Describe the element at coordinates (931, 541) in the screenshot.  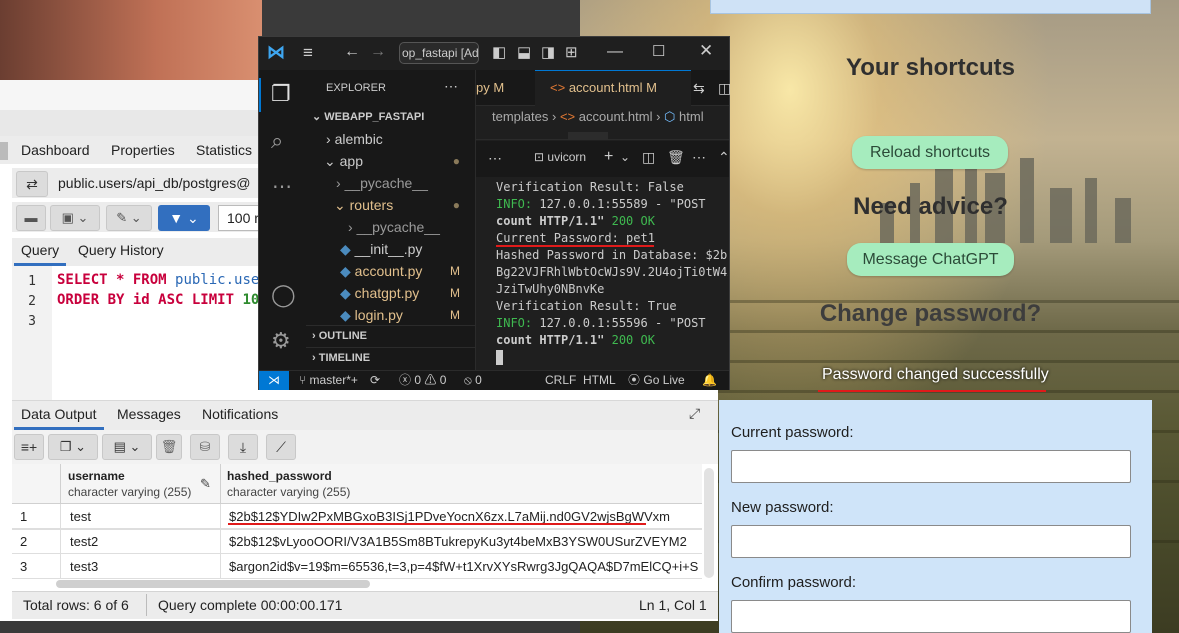
I see `new-password-input` at that location.